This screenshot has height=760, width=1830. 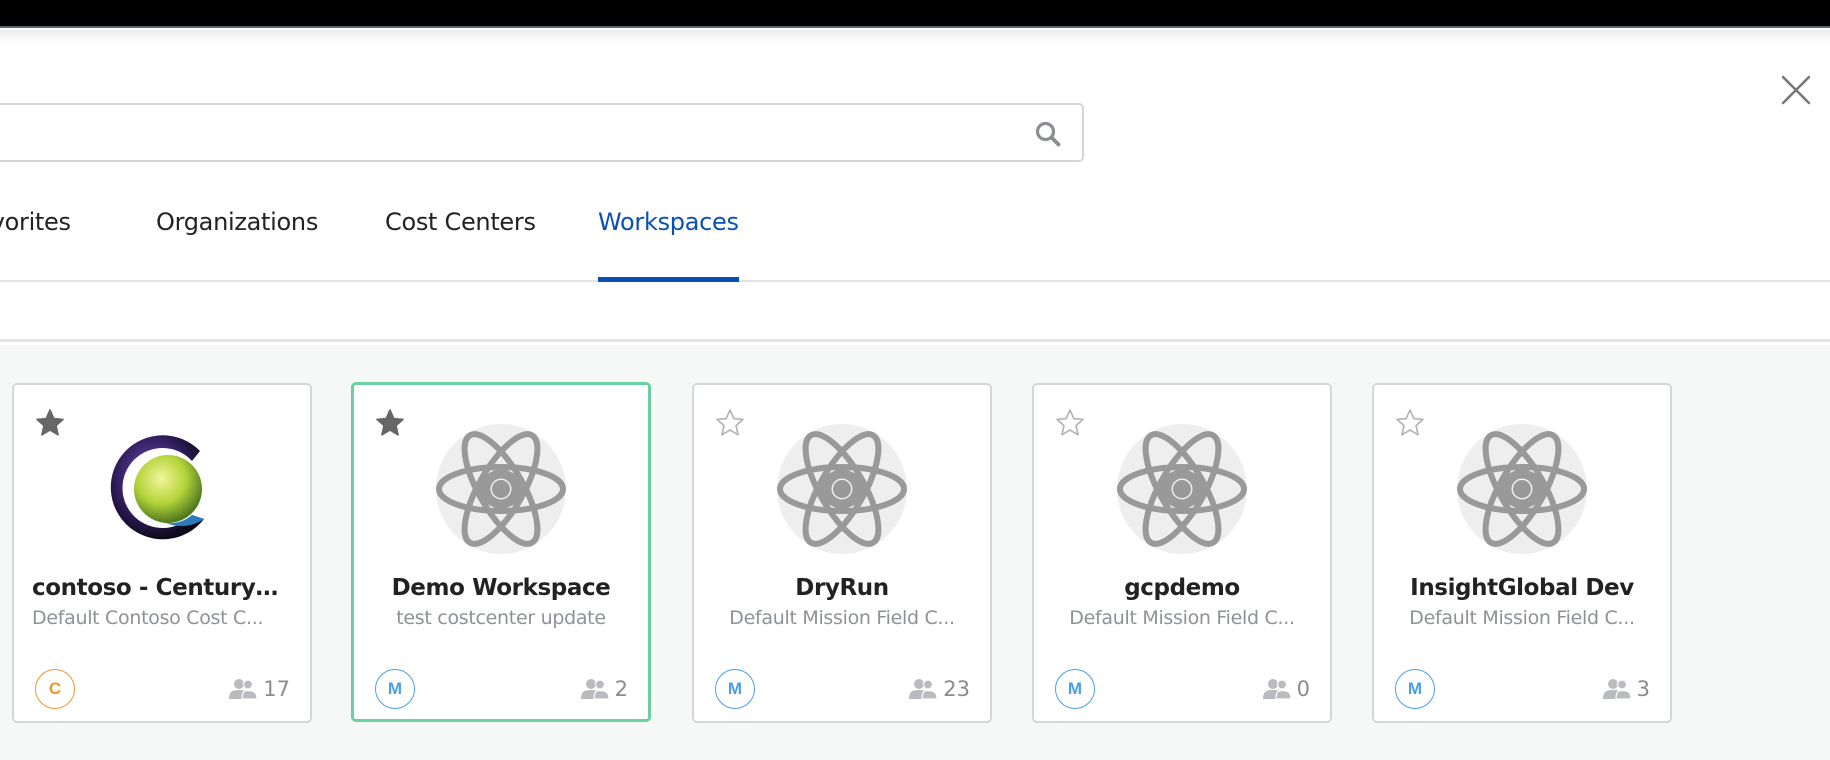 What do you see at coordinates (502, 133) in the screenshot?
I see `search-input` at bounding box center [502, 133].